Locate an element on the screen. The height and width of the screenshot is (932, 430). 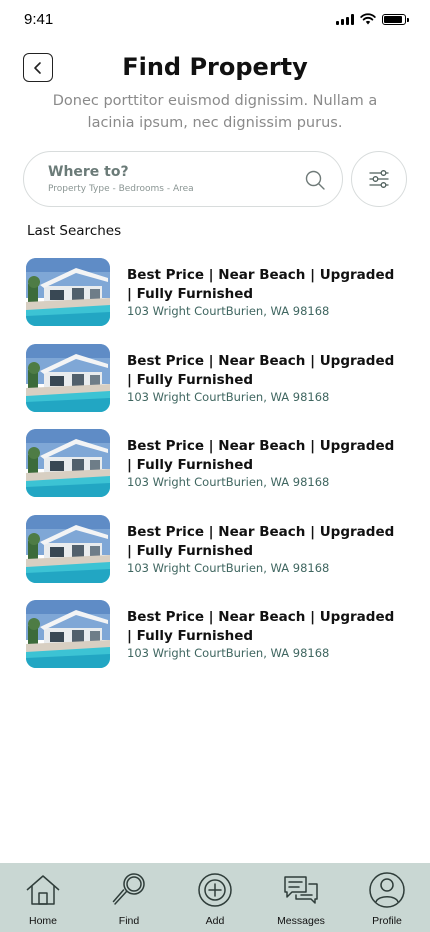
search-title: Where to? is located at coordinates (88, 172).